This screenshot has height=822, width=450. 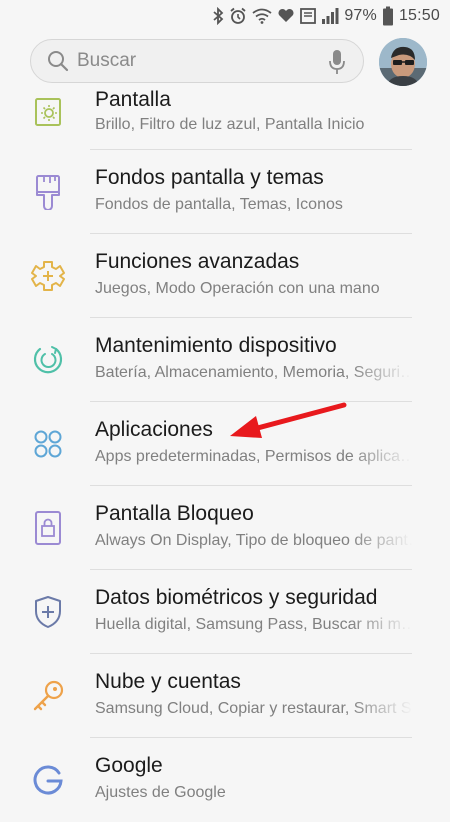 I want to click on search-input, so click(x=197, y=61).